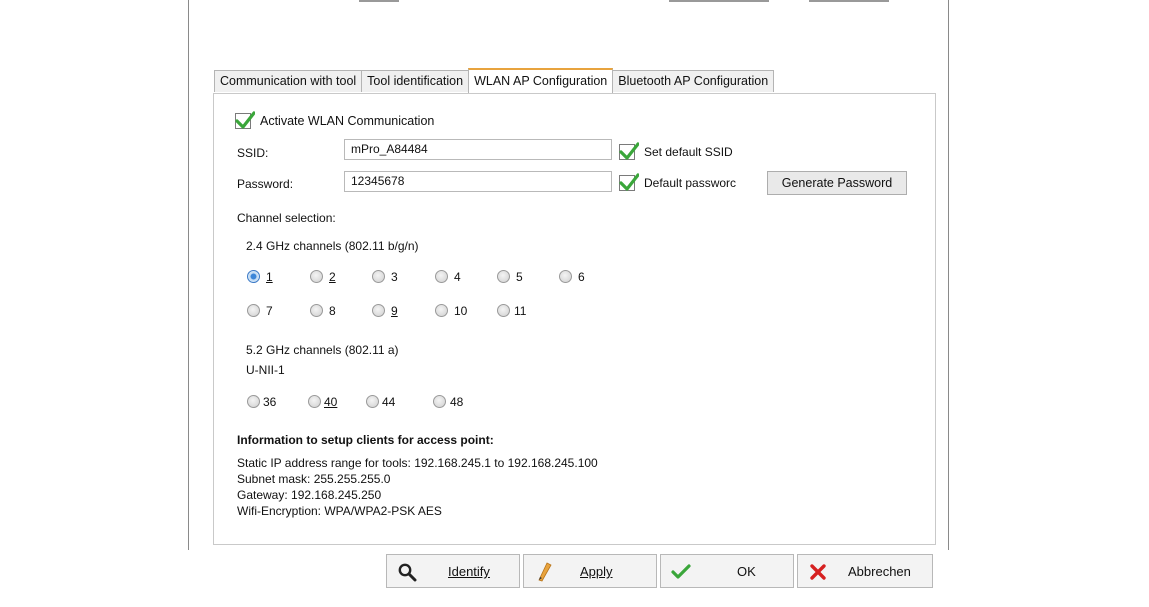  I want to click on band-24ghz-label: 2.4 GHz channels (802.11 b/g/n), so click(332, 246).